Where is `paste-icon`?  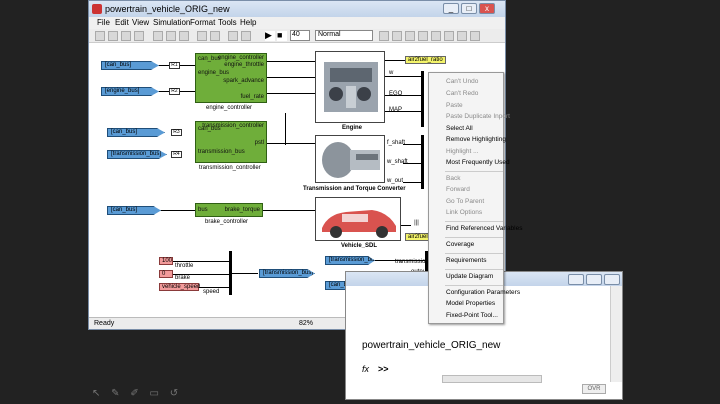
paste-icon is located at coordinates (184, 36).